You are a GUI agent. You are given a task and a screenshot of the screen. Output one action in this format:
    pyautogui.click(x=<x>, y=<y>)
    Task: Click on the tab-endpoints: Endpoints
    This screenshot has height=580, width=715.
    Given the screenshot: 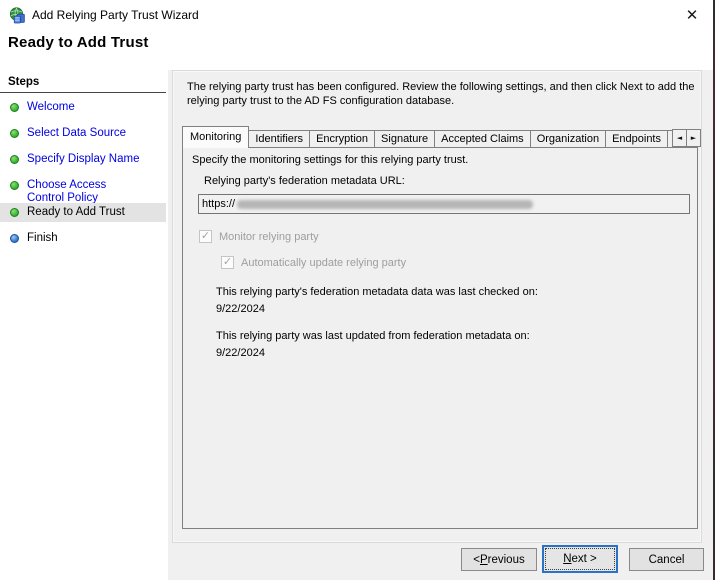 What is the action you would take?
    pyautogui.click(x=636, y=139)
    